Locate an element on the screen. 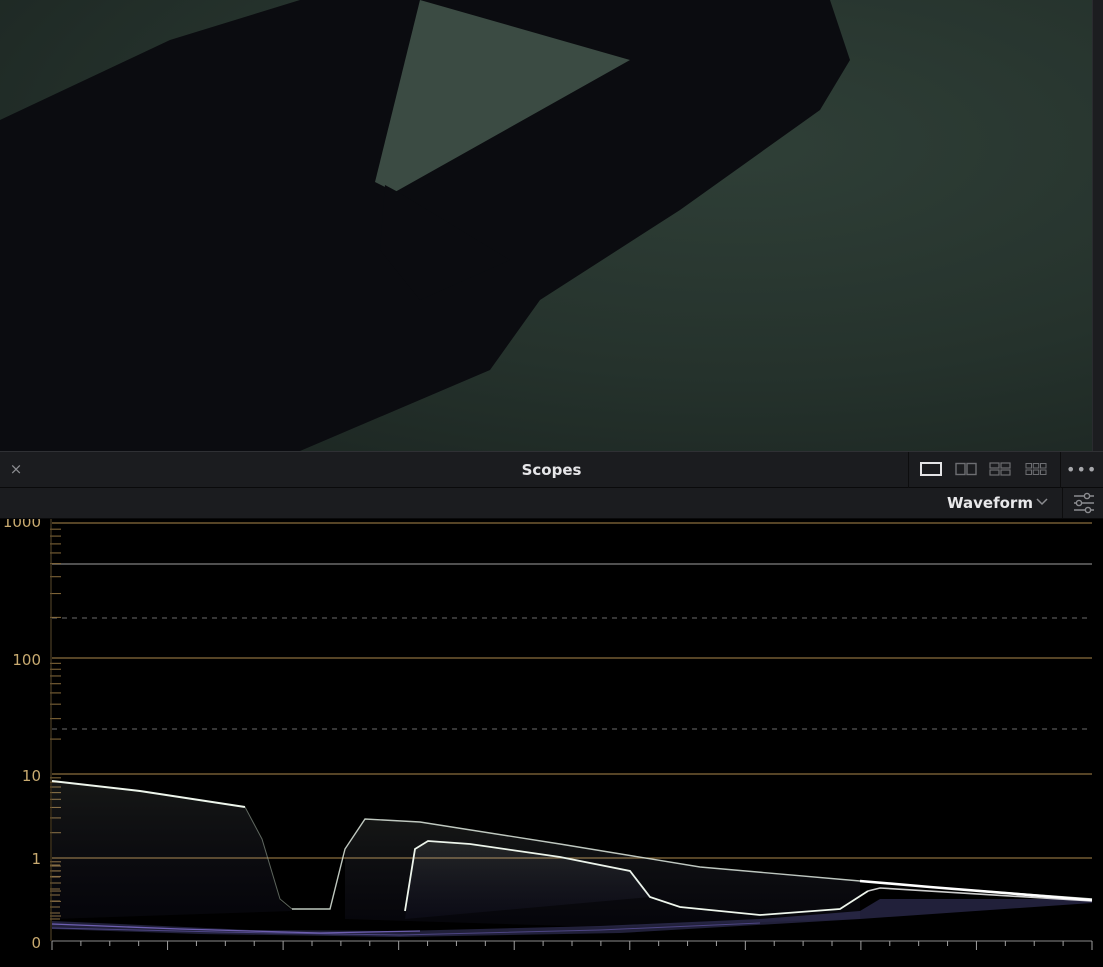 Image resolution: width=1103 pixels, height=967 pixels. chevron-down-icon is located at coordinates (1042, 502).